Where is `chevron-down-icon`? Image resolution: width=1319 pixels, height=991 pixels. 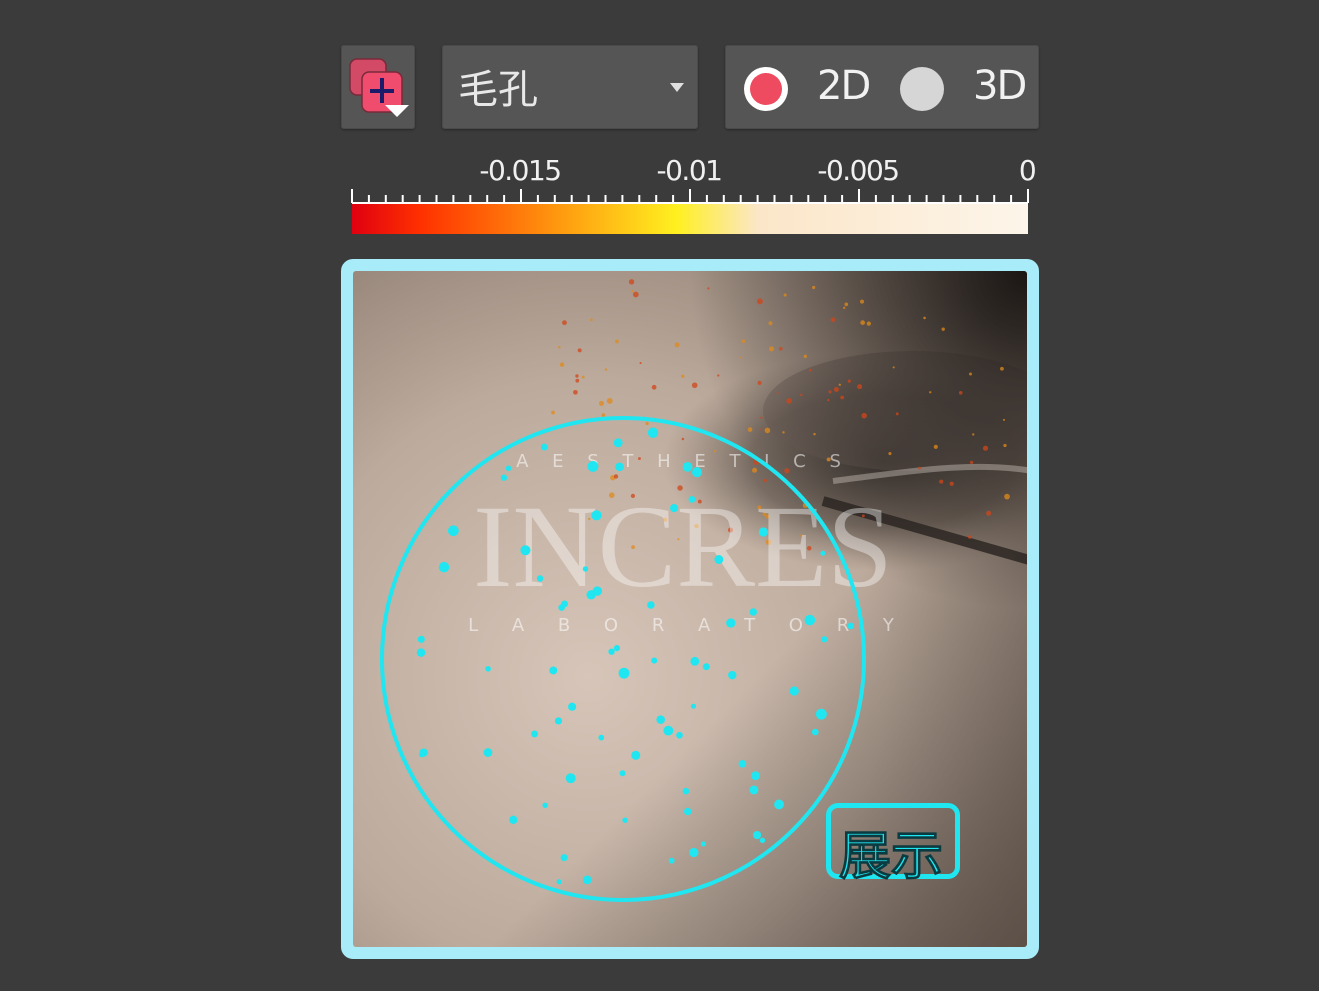 chevron-down-icon is located at coordinates (677, 87).